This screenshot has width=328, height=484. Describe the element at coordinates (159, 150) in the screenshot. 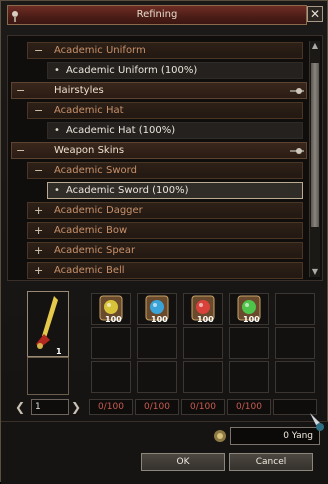

I see `category-row: − Weapon Skins` at that location.